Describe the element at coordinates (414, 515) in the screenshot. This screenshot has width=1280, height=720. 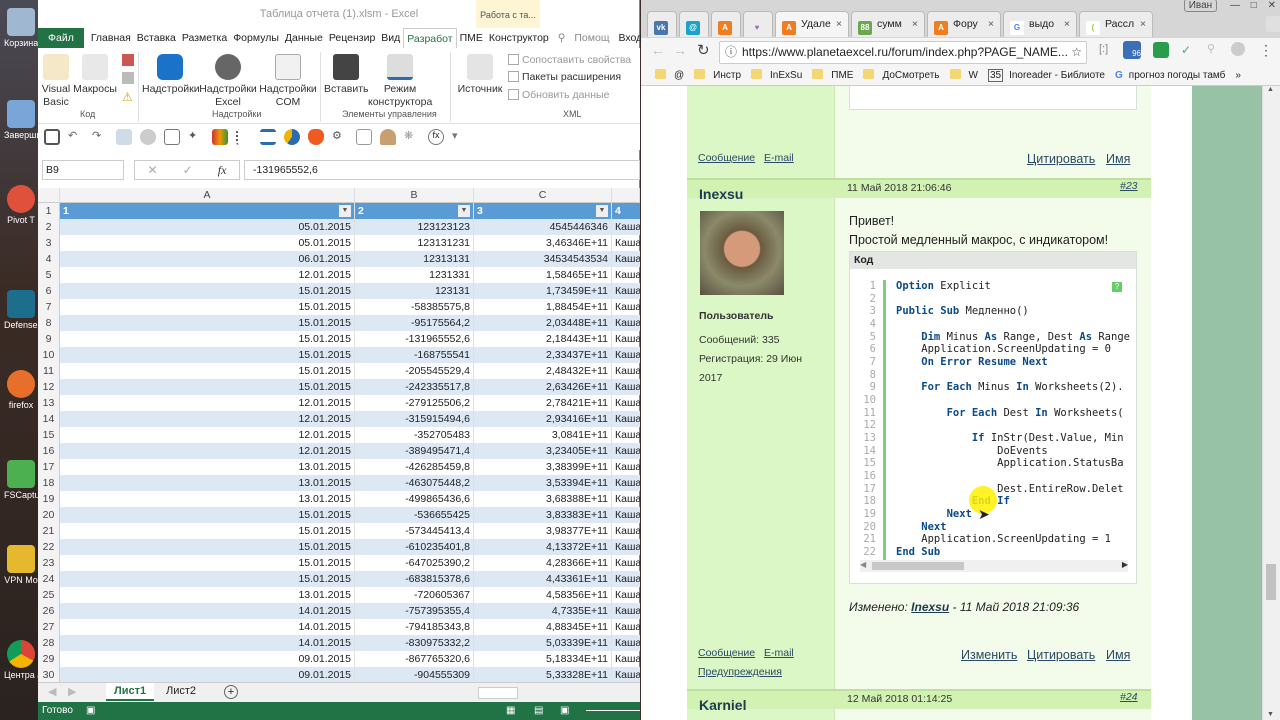
I see `cell: -536655425` at that location.